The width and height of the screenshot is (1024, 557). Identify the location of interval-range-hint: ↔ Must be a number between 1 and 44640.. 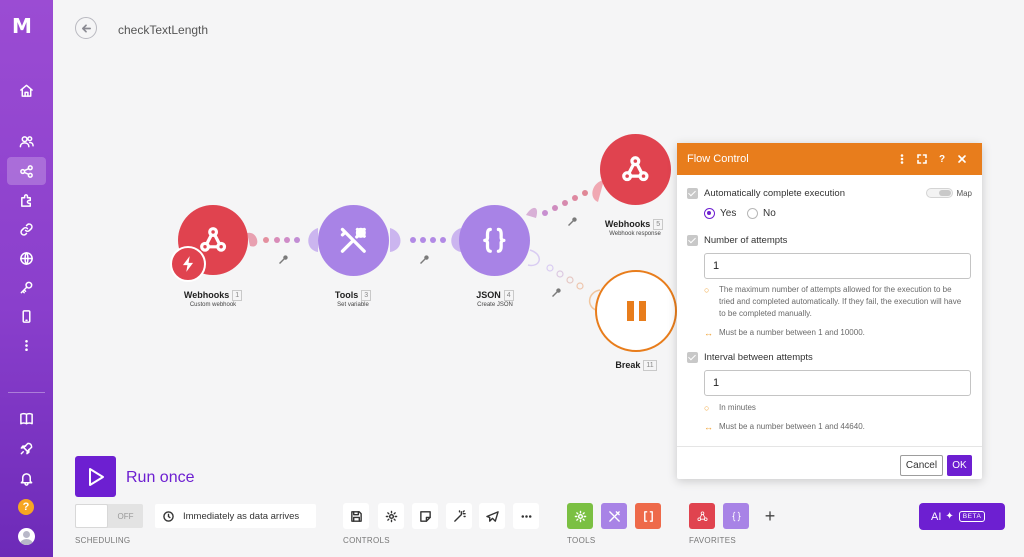
(784, 427).